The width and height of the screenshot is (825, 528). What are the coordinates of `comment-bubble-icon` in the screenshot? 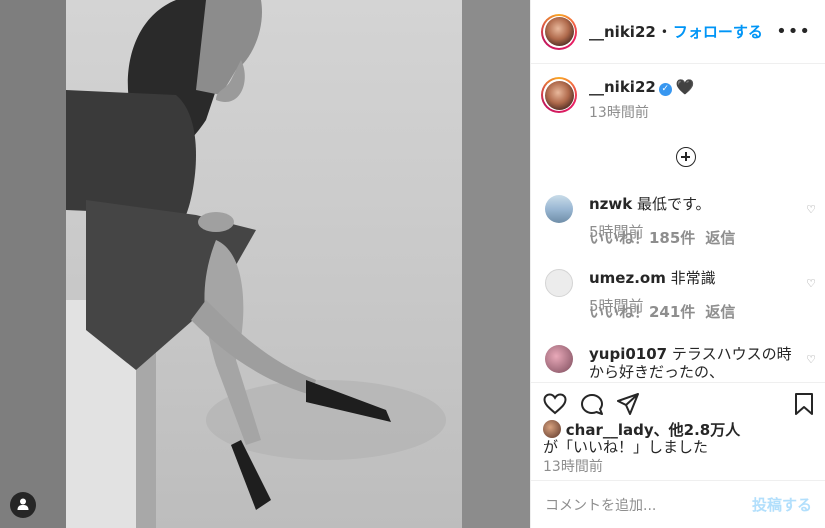 It's located at (592, 404).